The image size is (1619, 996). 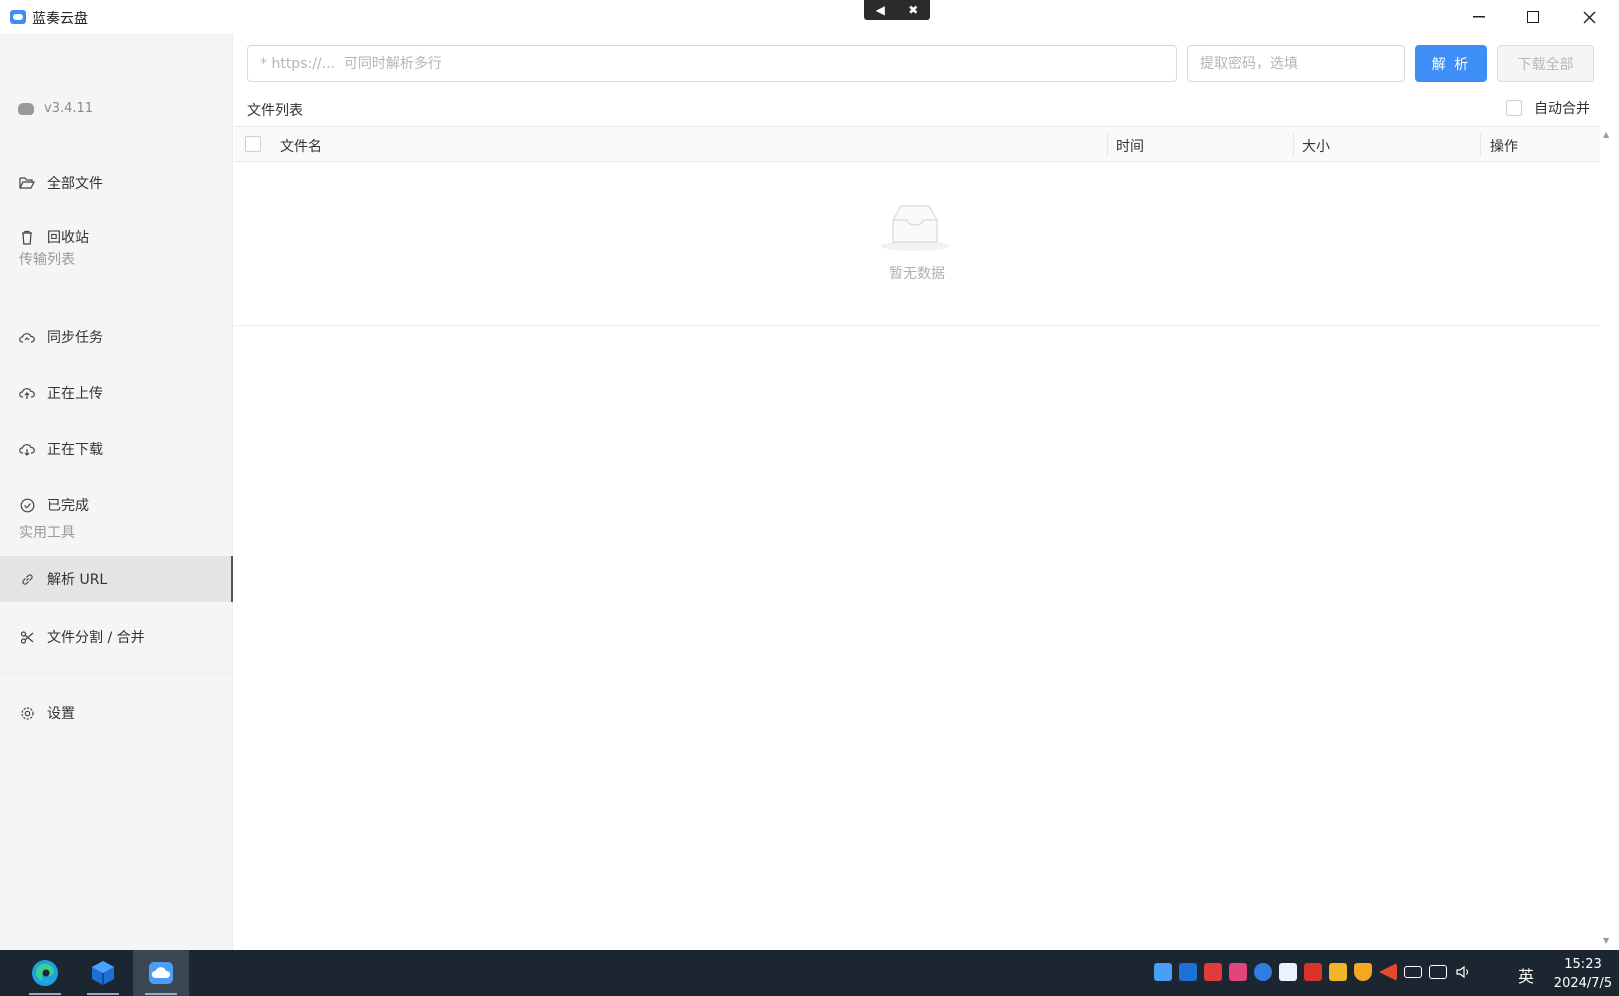 What do you see at coordinates (18, 17) in the screenshot?
I see `app-cloud-icon` at bounding box center [18, 17].